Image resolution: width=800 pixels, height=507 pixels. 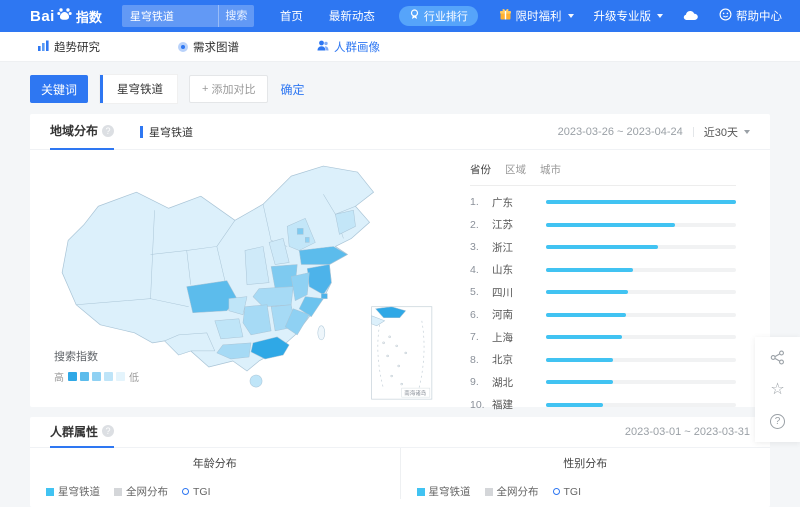 What do you see at coordinates (474, 359) in the screenshot?
I see `rank-index: 8.` at bounding box center [474, 359].